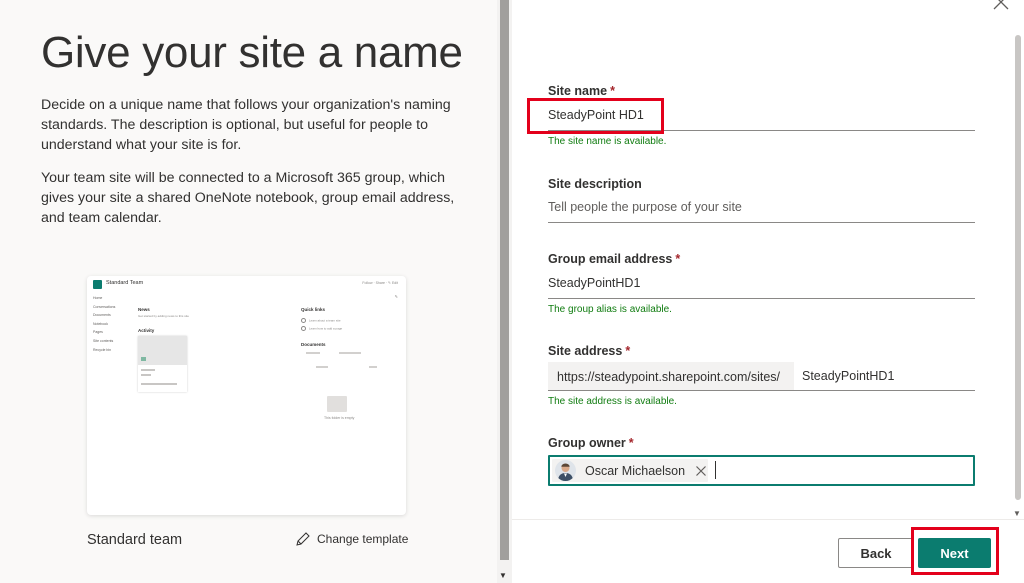  Describe the element at coordinates (303, 539) in the screenshot. I see `pencil-icon` at that location.